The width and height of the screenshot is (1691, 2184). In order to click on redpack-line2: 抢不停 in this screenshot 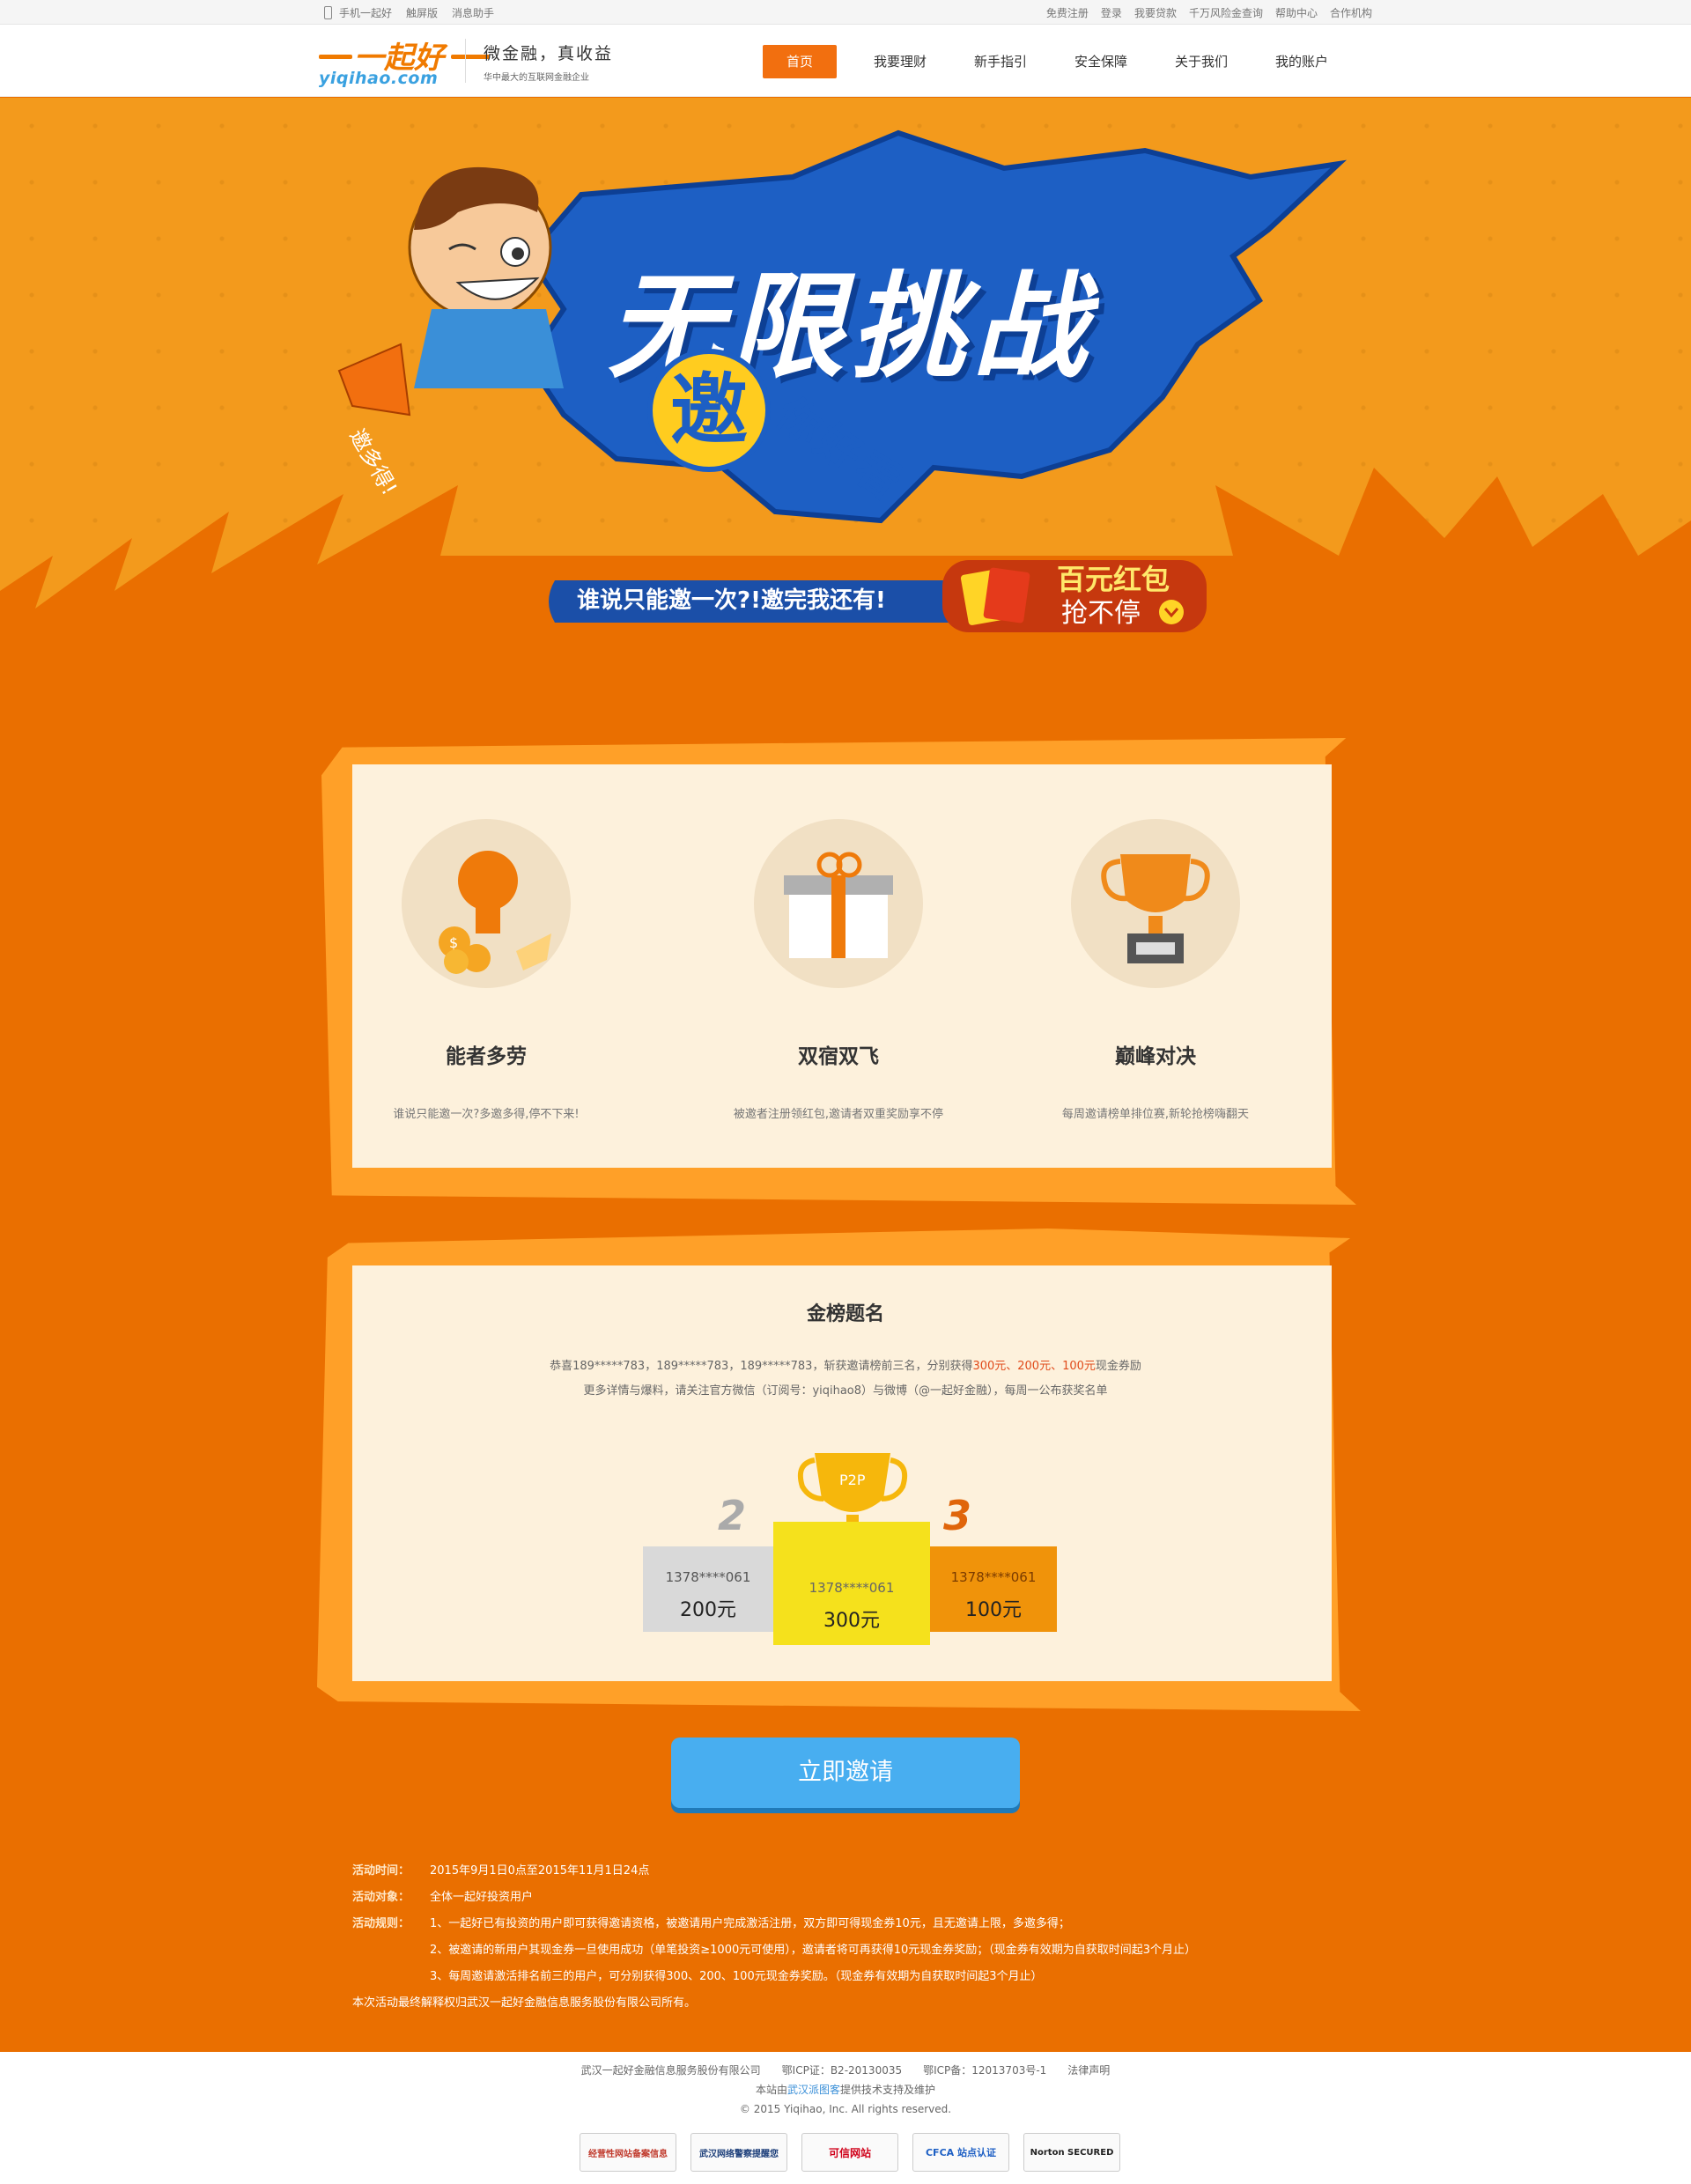, I will do `click(1101, 613)`.